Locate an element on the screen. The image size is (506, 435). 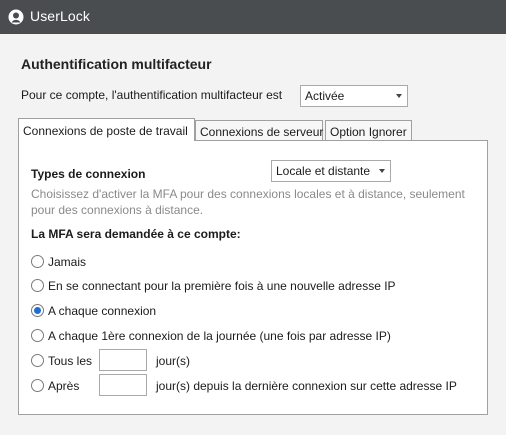
radio-after-n-days is located at coordinates (37, 385).